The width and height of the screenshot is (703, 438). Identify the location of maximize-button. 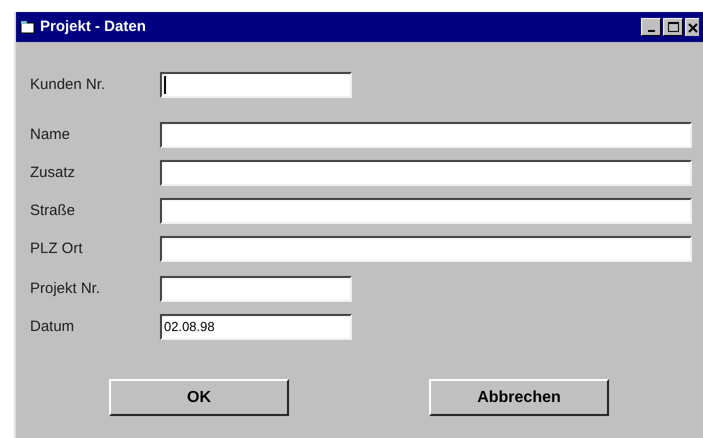
(673, 27).